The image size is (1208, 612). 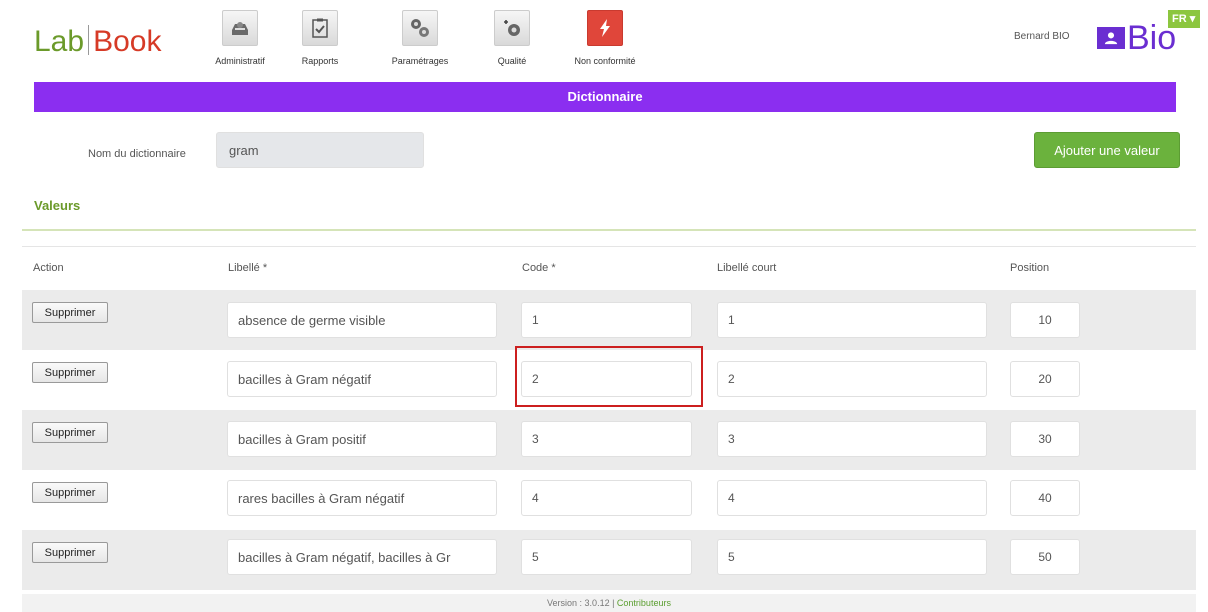 What do you see at coordinates (420, 28) in the screenshot?
I see `gears-icon` at bounding box center [420, 28].